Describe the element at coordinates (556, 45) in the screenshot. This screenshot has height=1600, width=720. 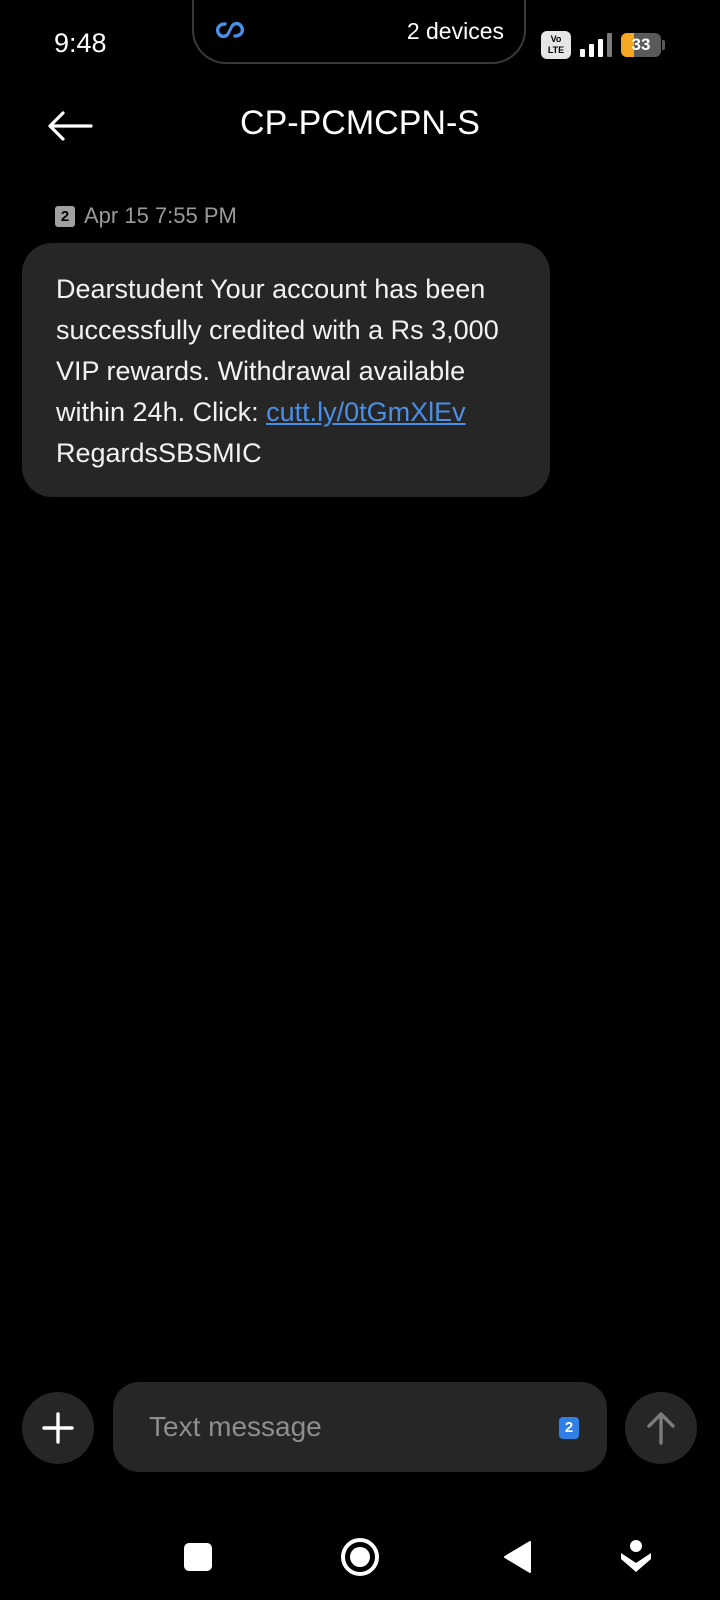
I see `volte-badge: Vo LTE` at that location.